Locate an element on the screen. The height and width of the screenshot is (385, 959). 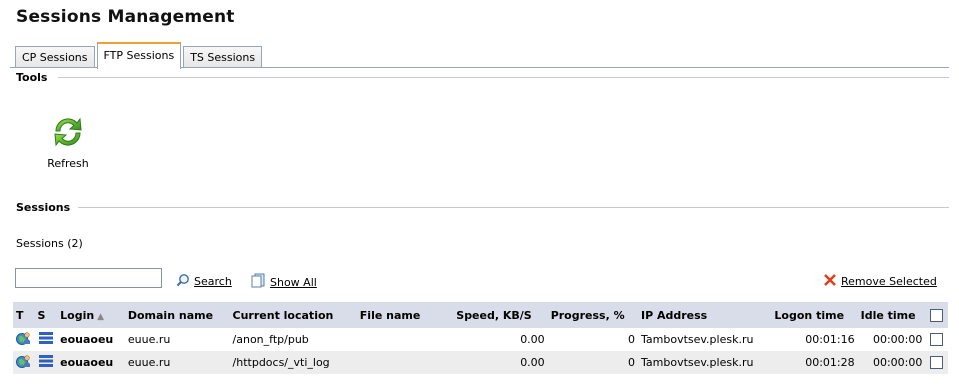
column-header-domain: Domain name is located at coordinates (177, 315).